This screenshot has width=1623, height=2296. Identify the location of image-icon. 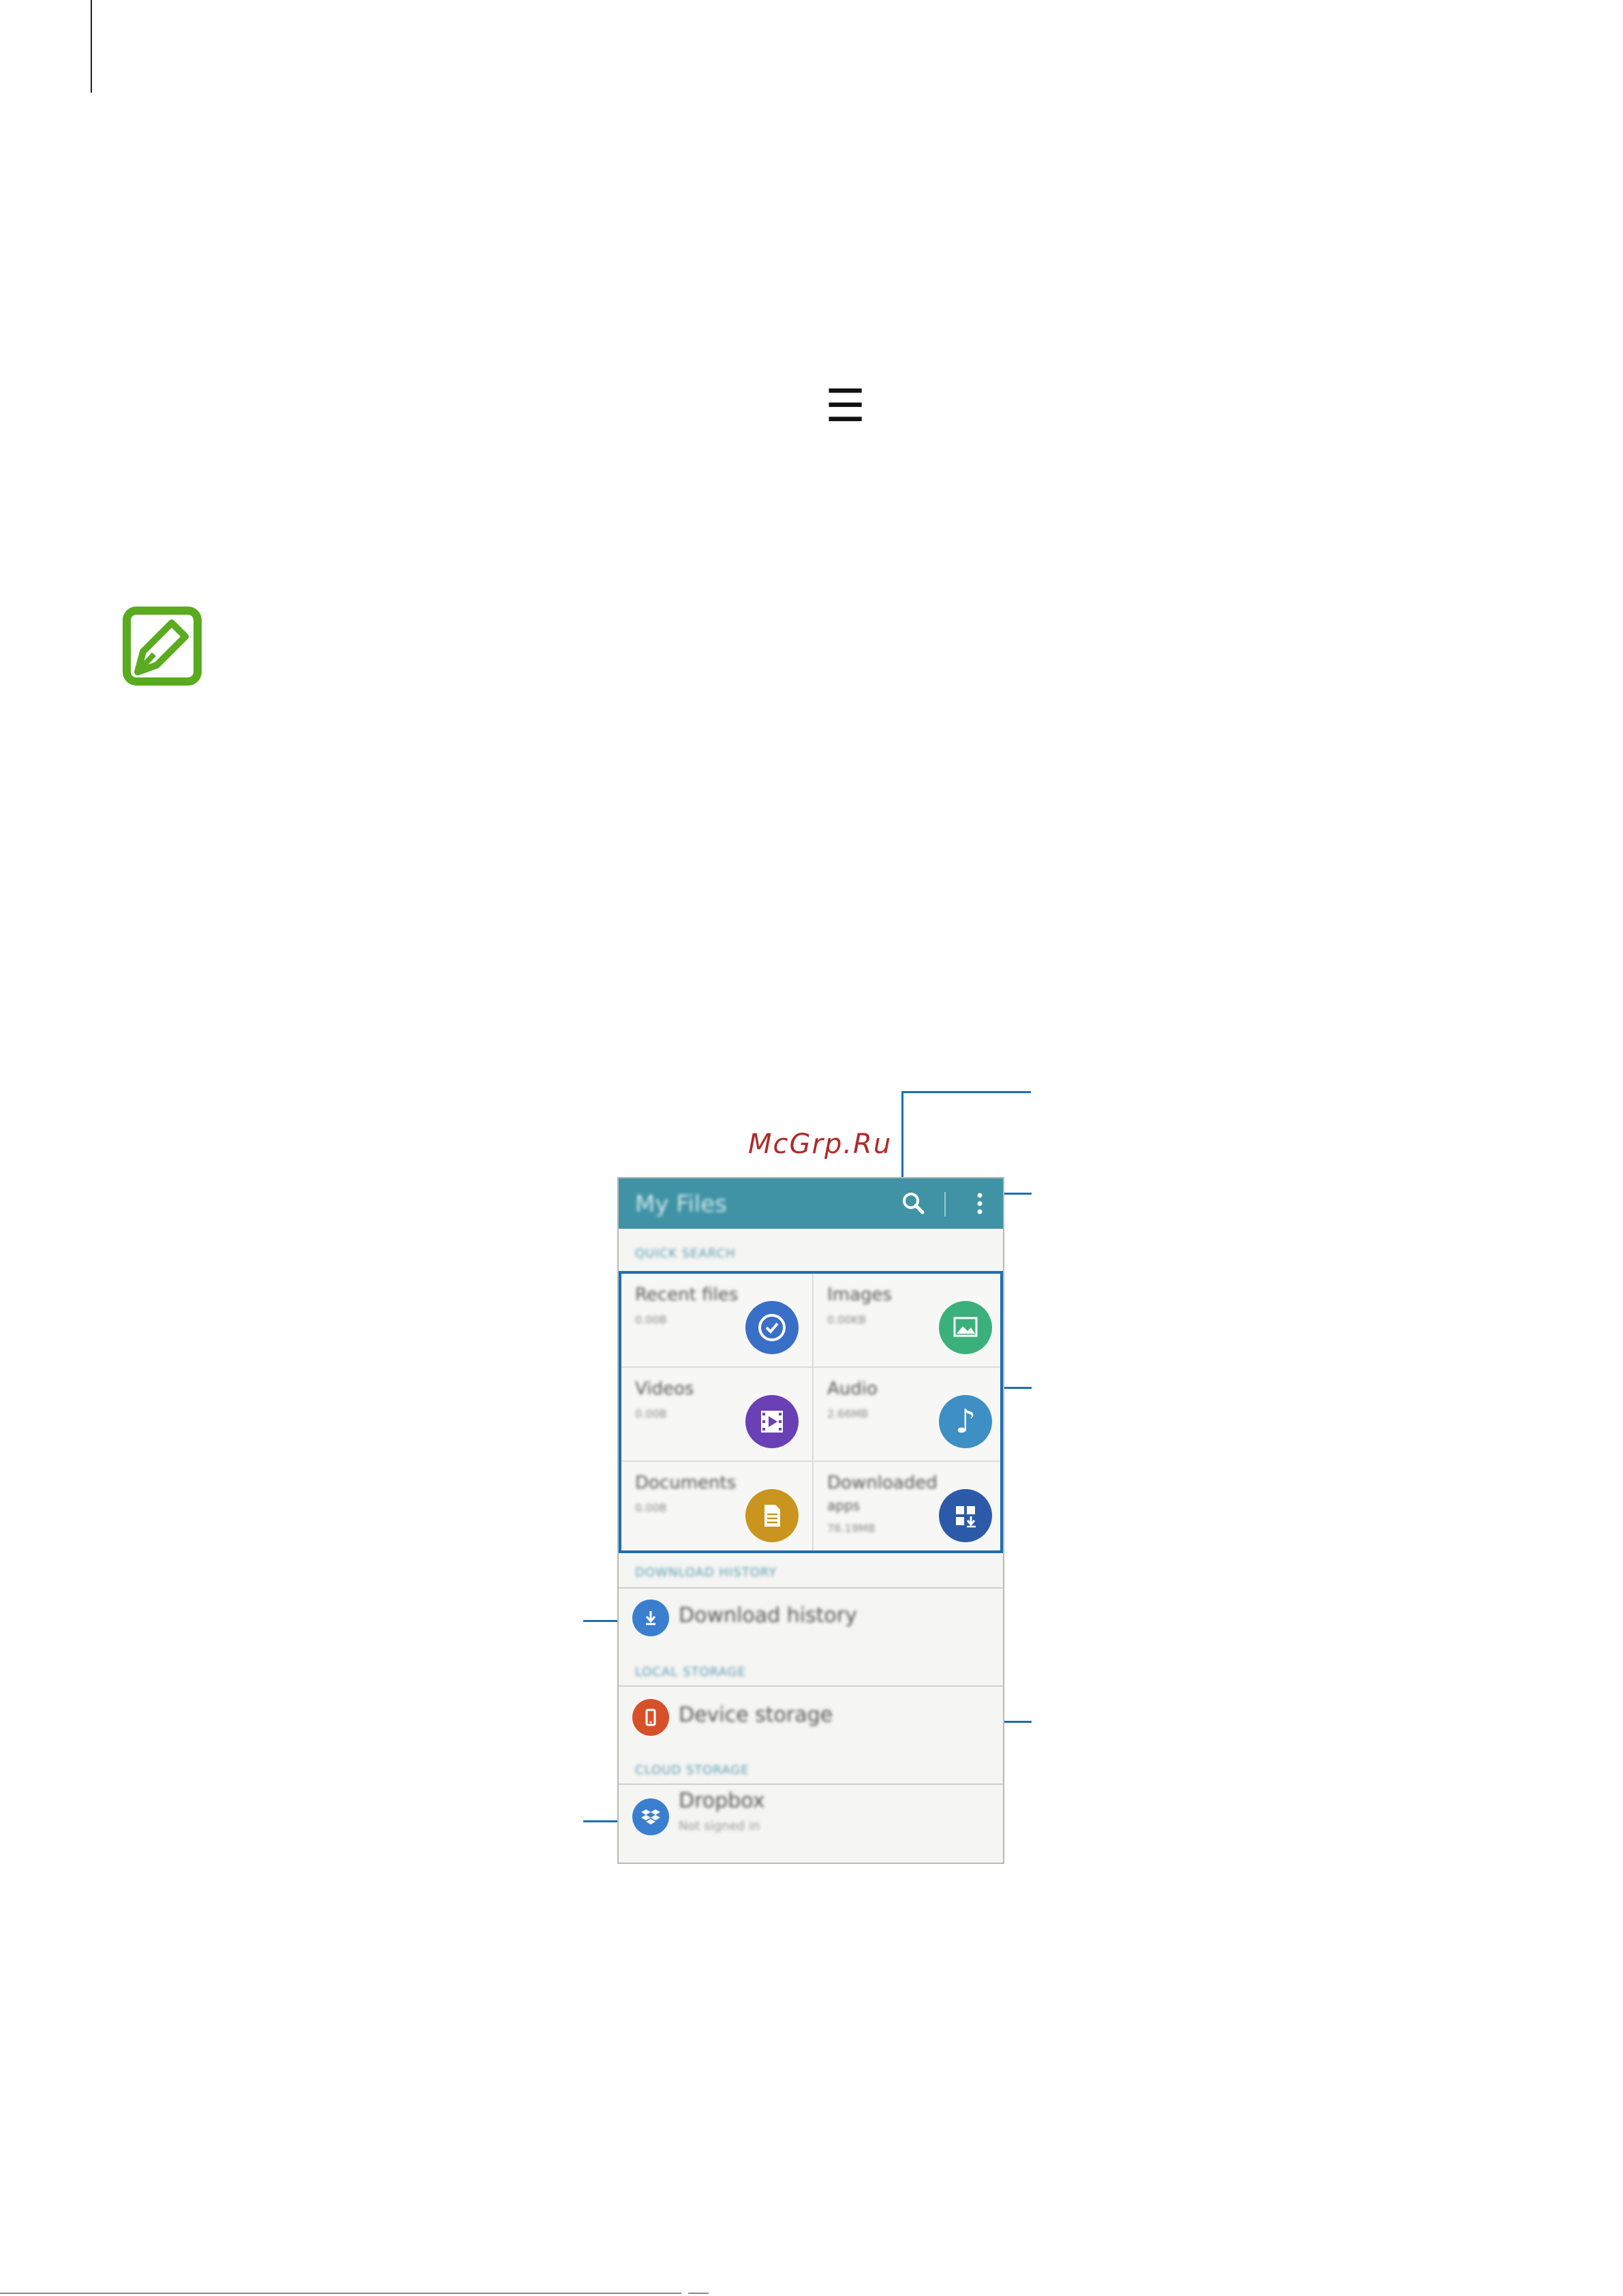
(965, 1327).